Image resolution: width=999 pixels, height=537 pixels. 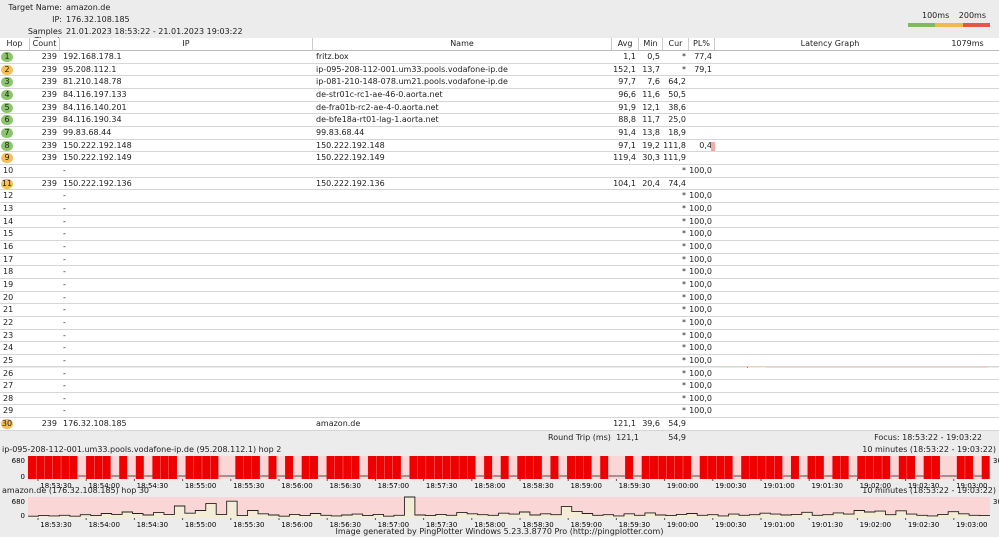 I want to click on hop-number: 12, so click(x=15, y=196).